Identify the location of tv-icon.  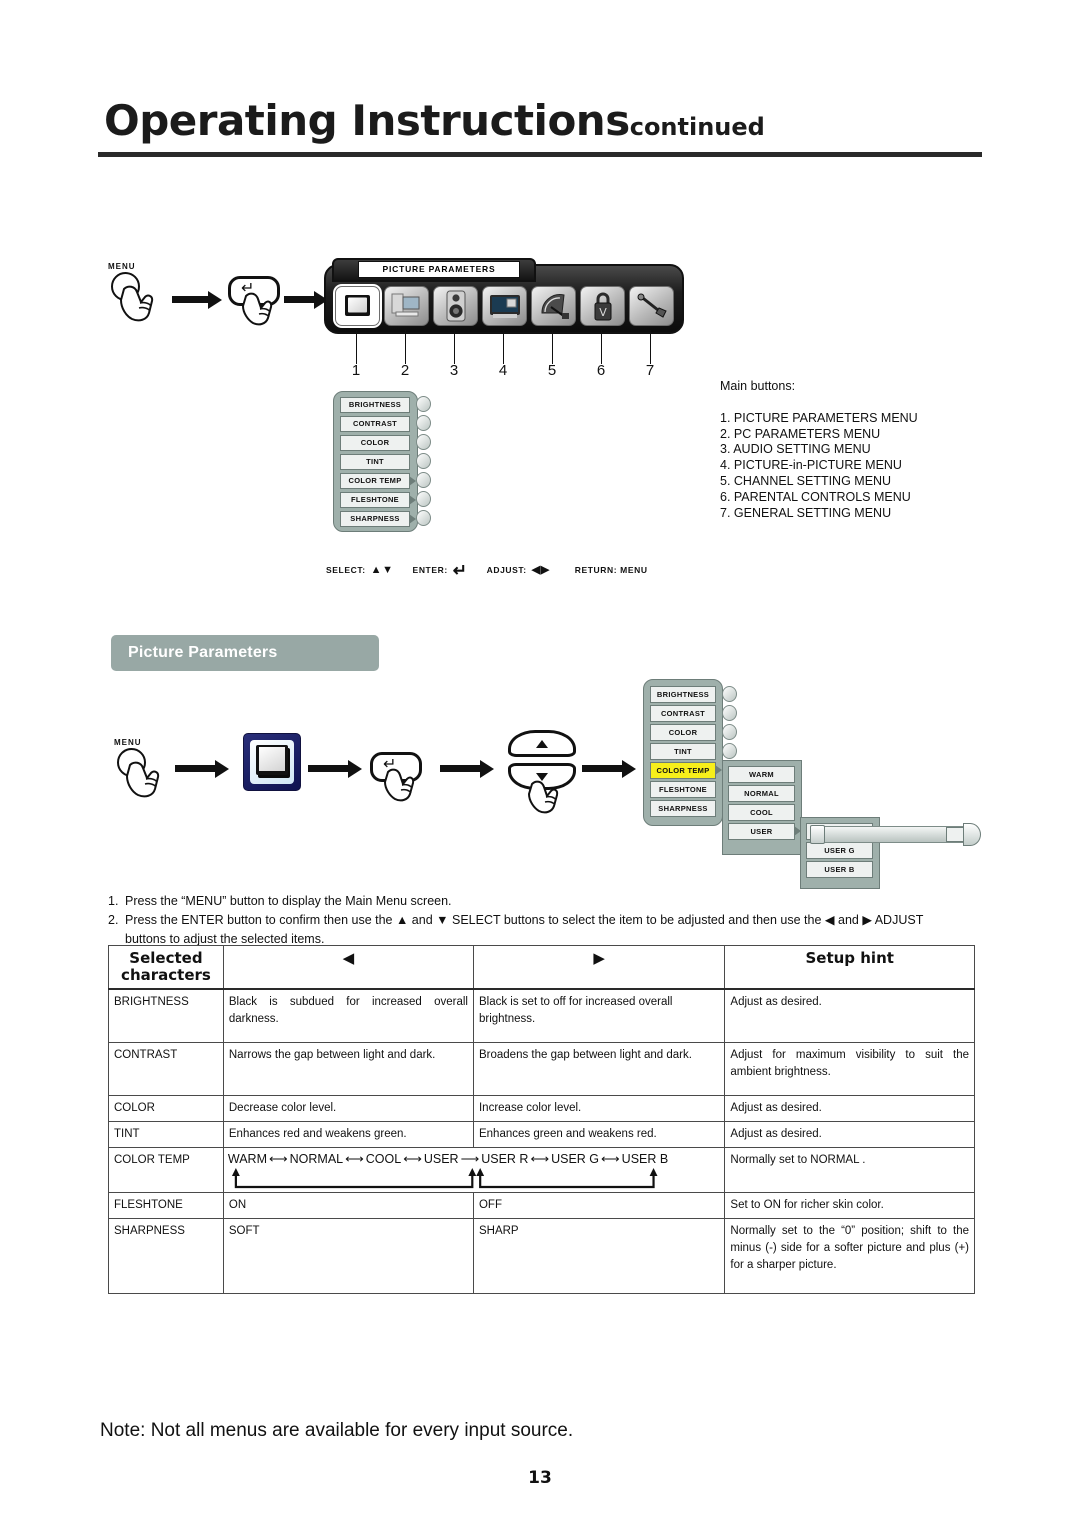
(357, 306).